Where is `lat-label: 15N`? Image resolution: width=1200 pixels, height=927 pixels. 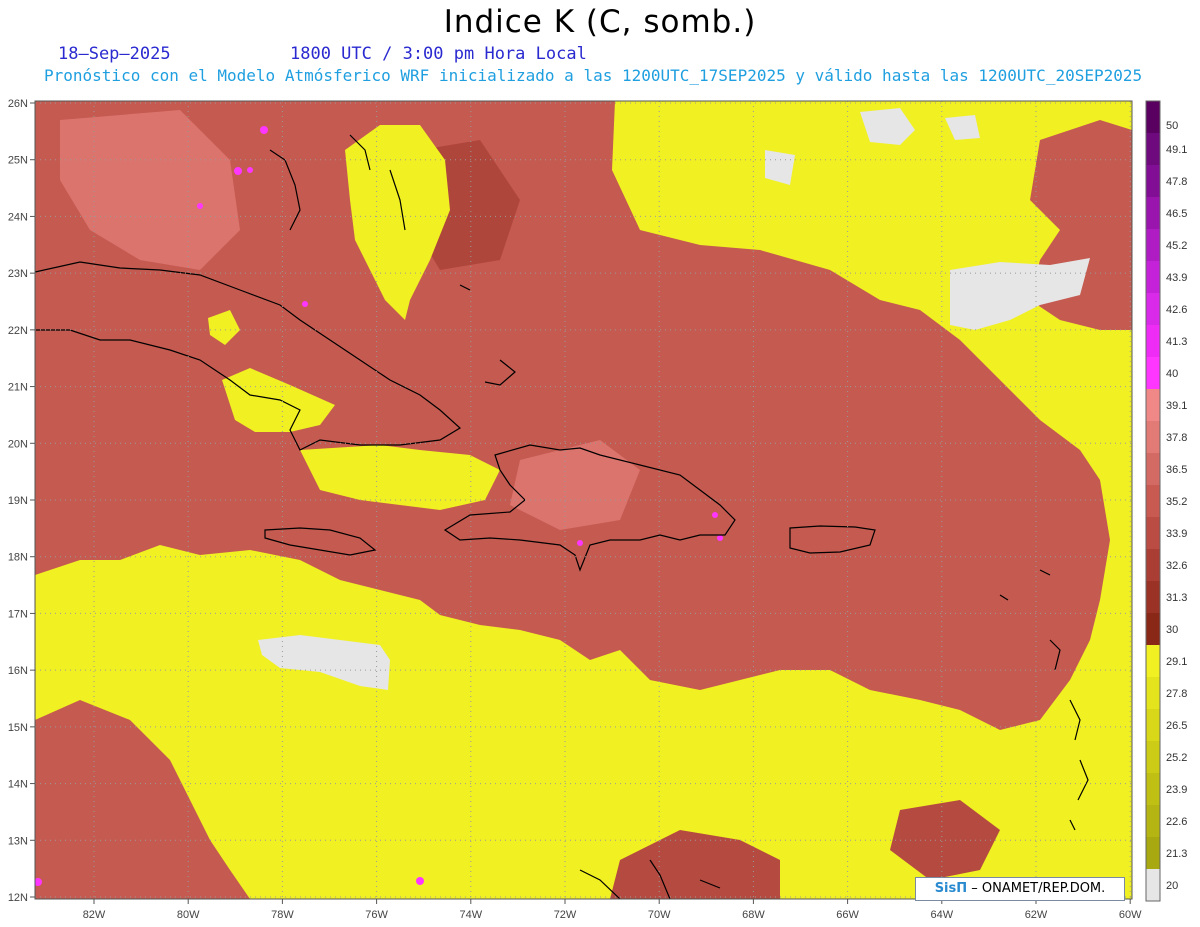 lat-label: 15N is located at coordinates (18, 728).